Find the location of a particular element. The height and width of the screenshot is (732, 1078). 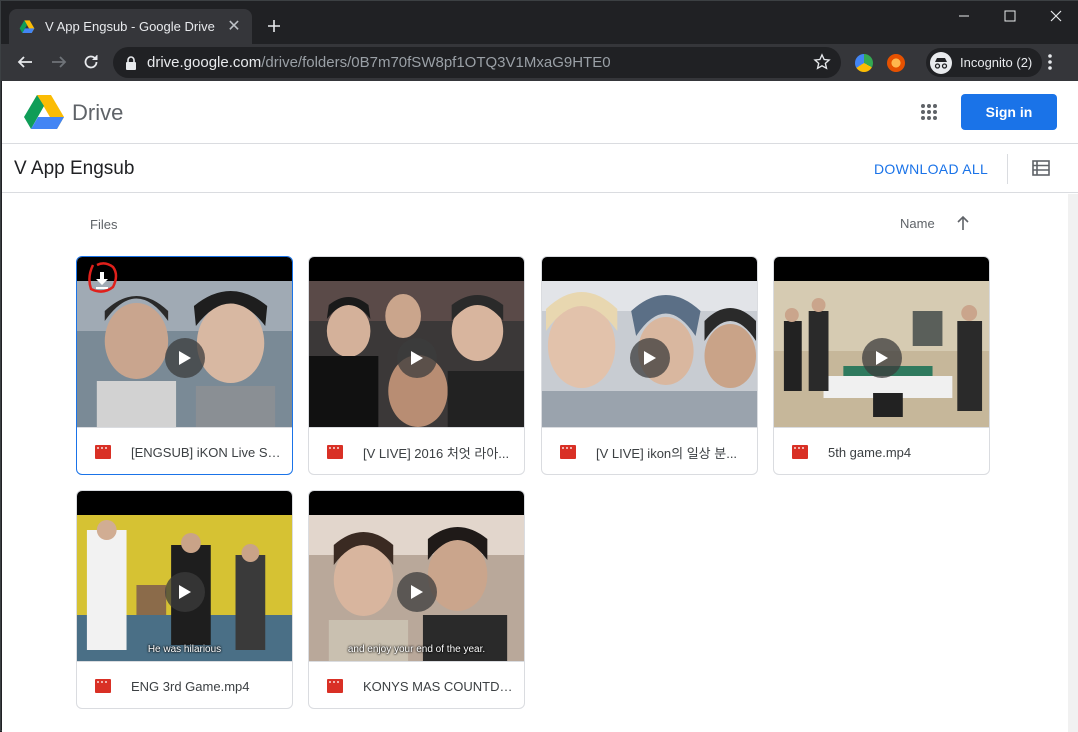

folder-bar: V App Engsub DOWNLOAD ALL is located at coordinates (540, 168).